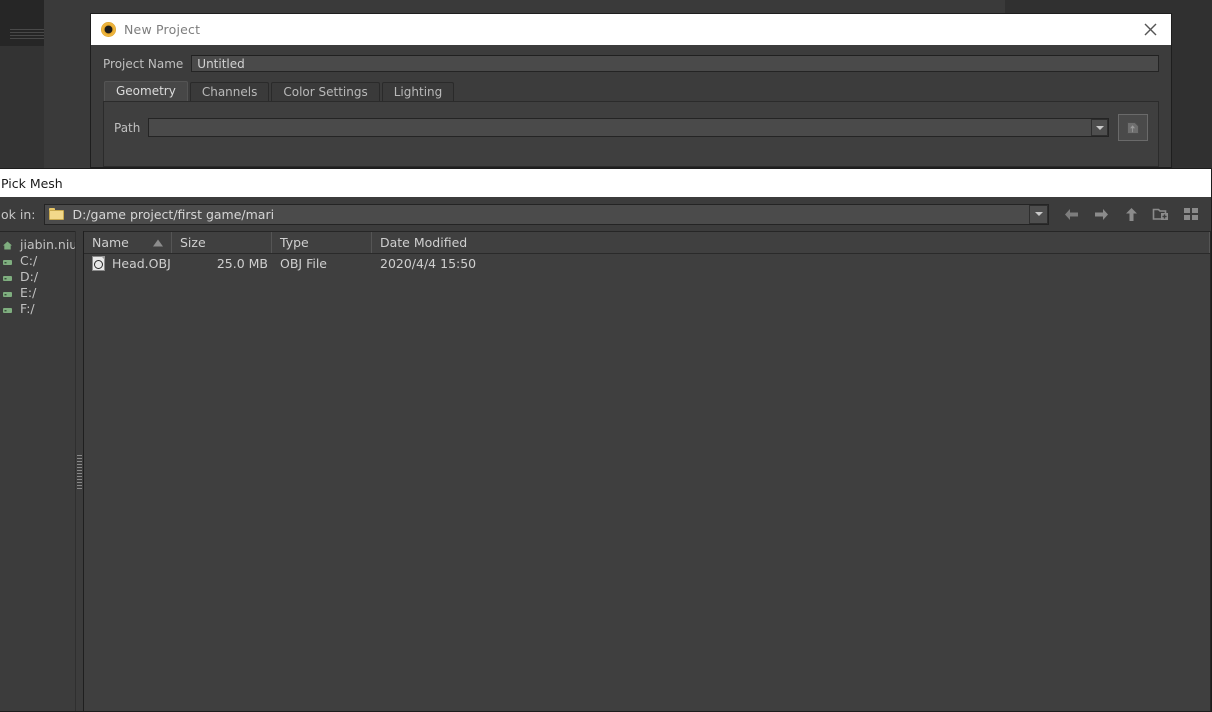 The image size is (1212, 712). I want to click on project-name-row: Project Name, so click(631, 63).